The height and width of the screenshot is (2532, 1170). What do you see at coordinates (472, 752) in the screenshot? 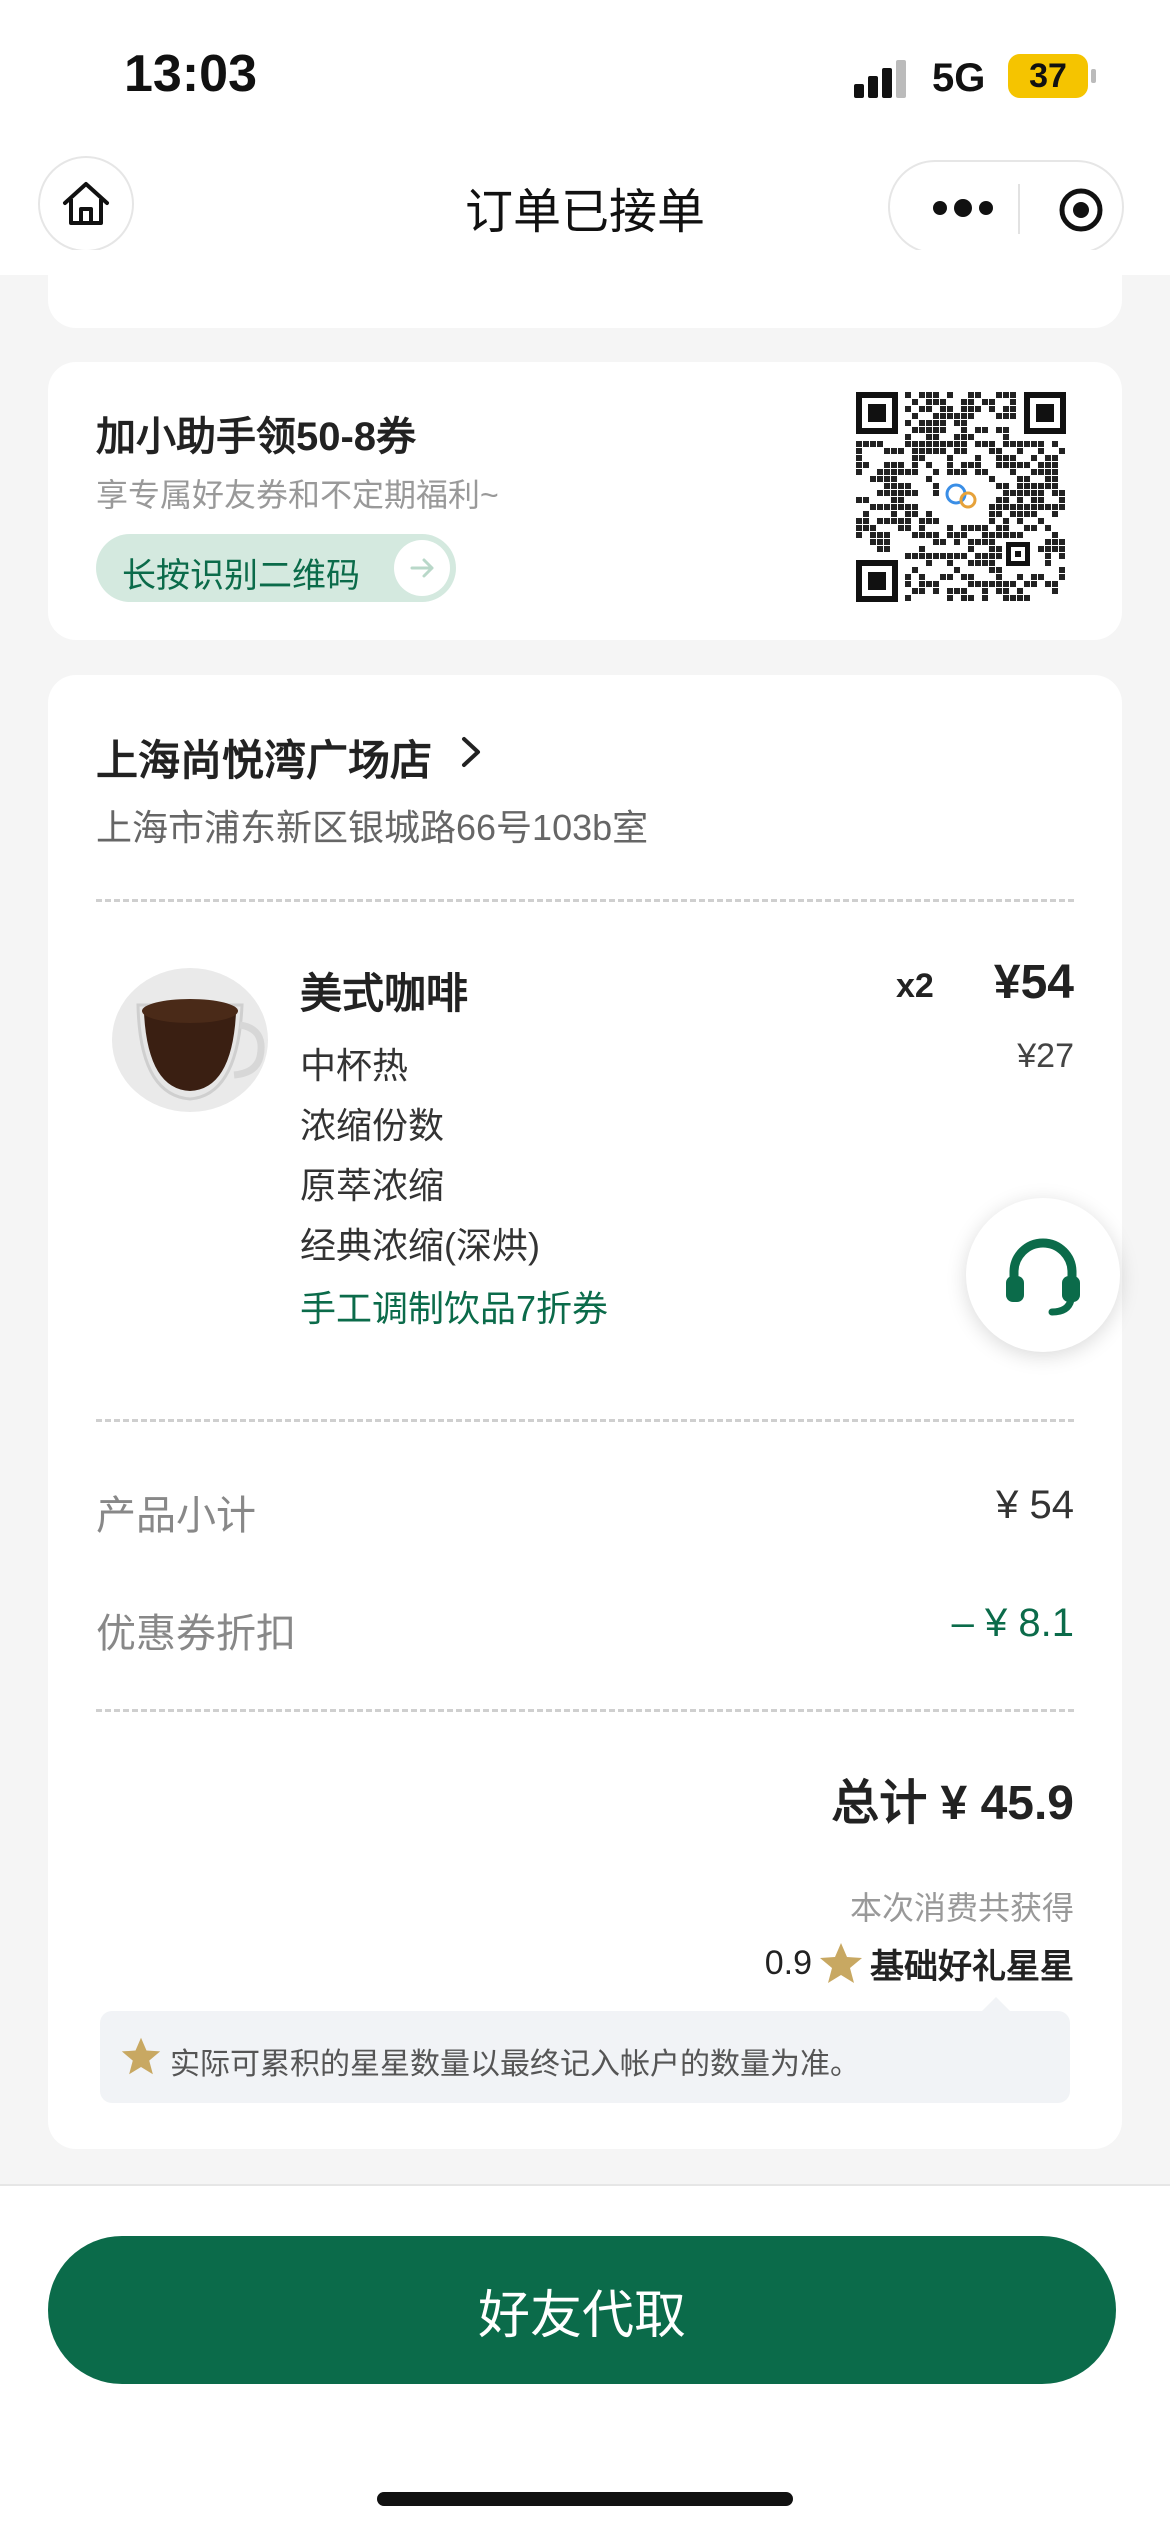
I see `chevron-right-icon` at bounding box center [472, 752].